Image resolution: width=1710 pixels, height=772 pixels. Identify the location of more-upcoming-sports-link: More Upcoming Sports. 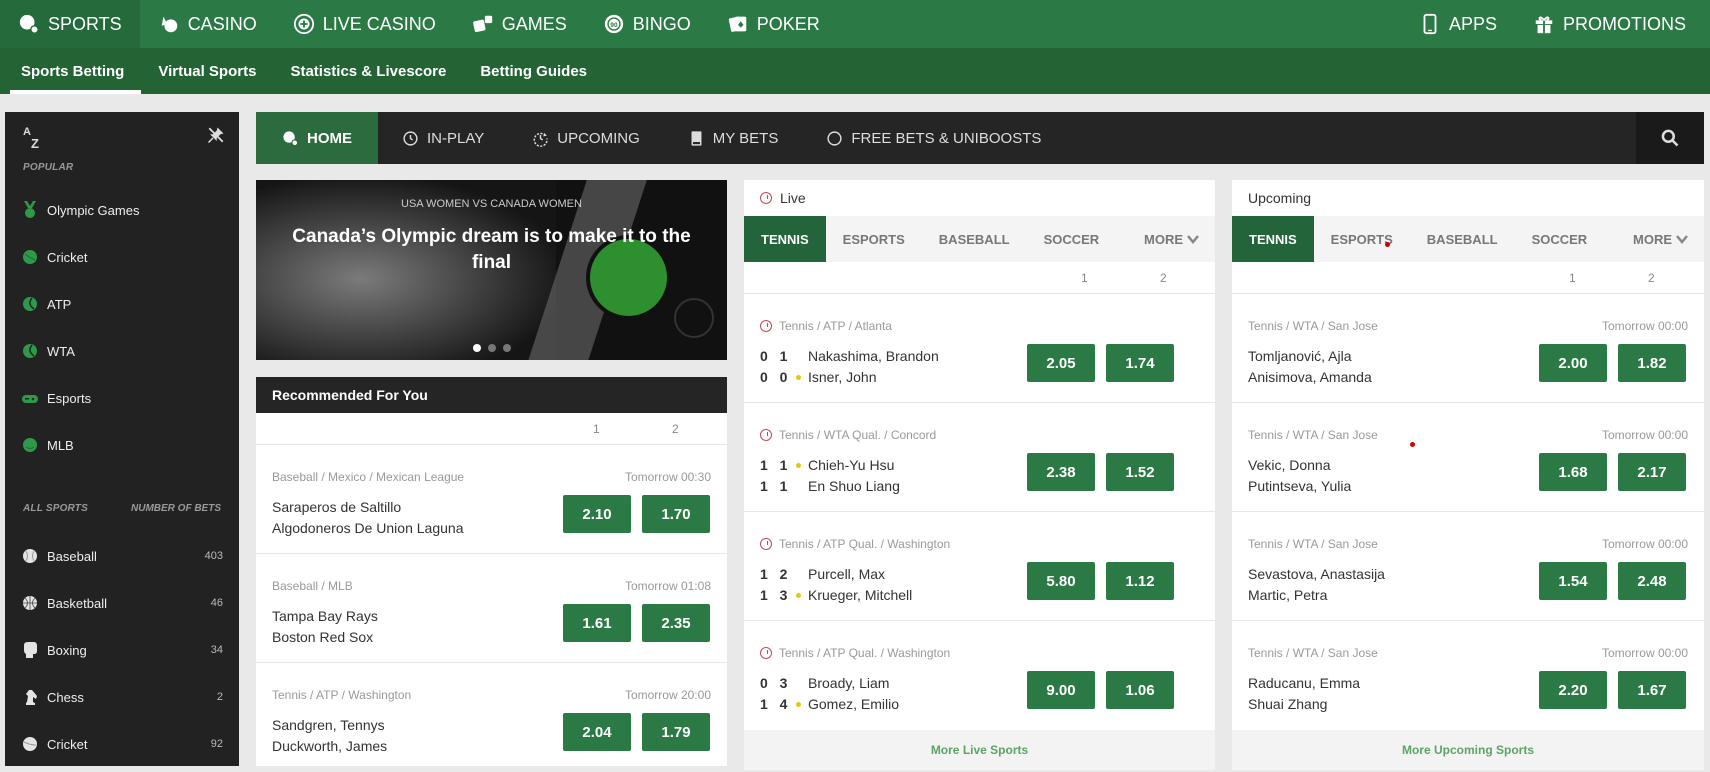
(1468, 750).